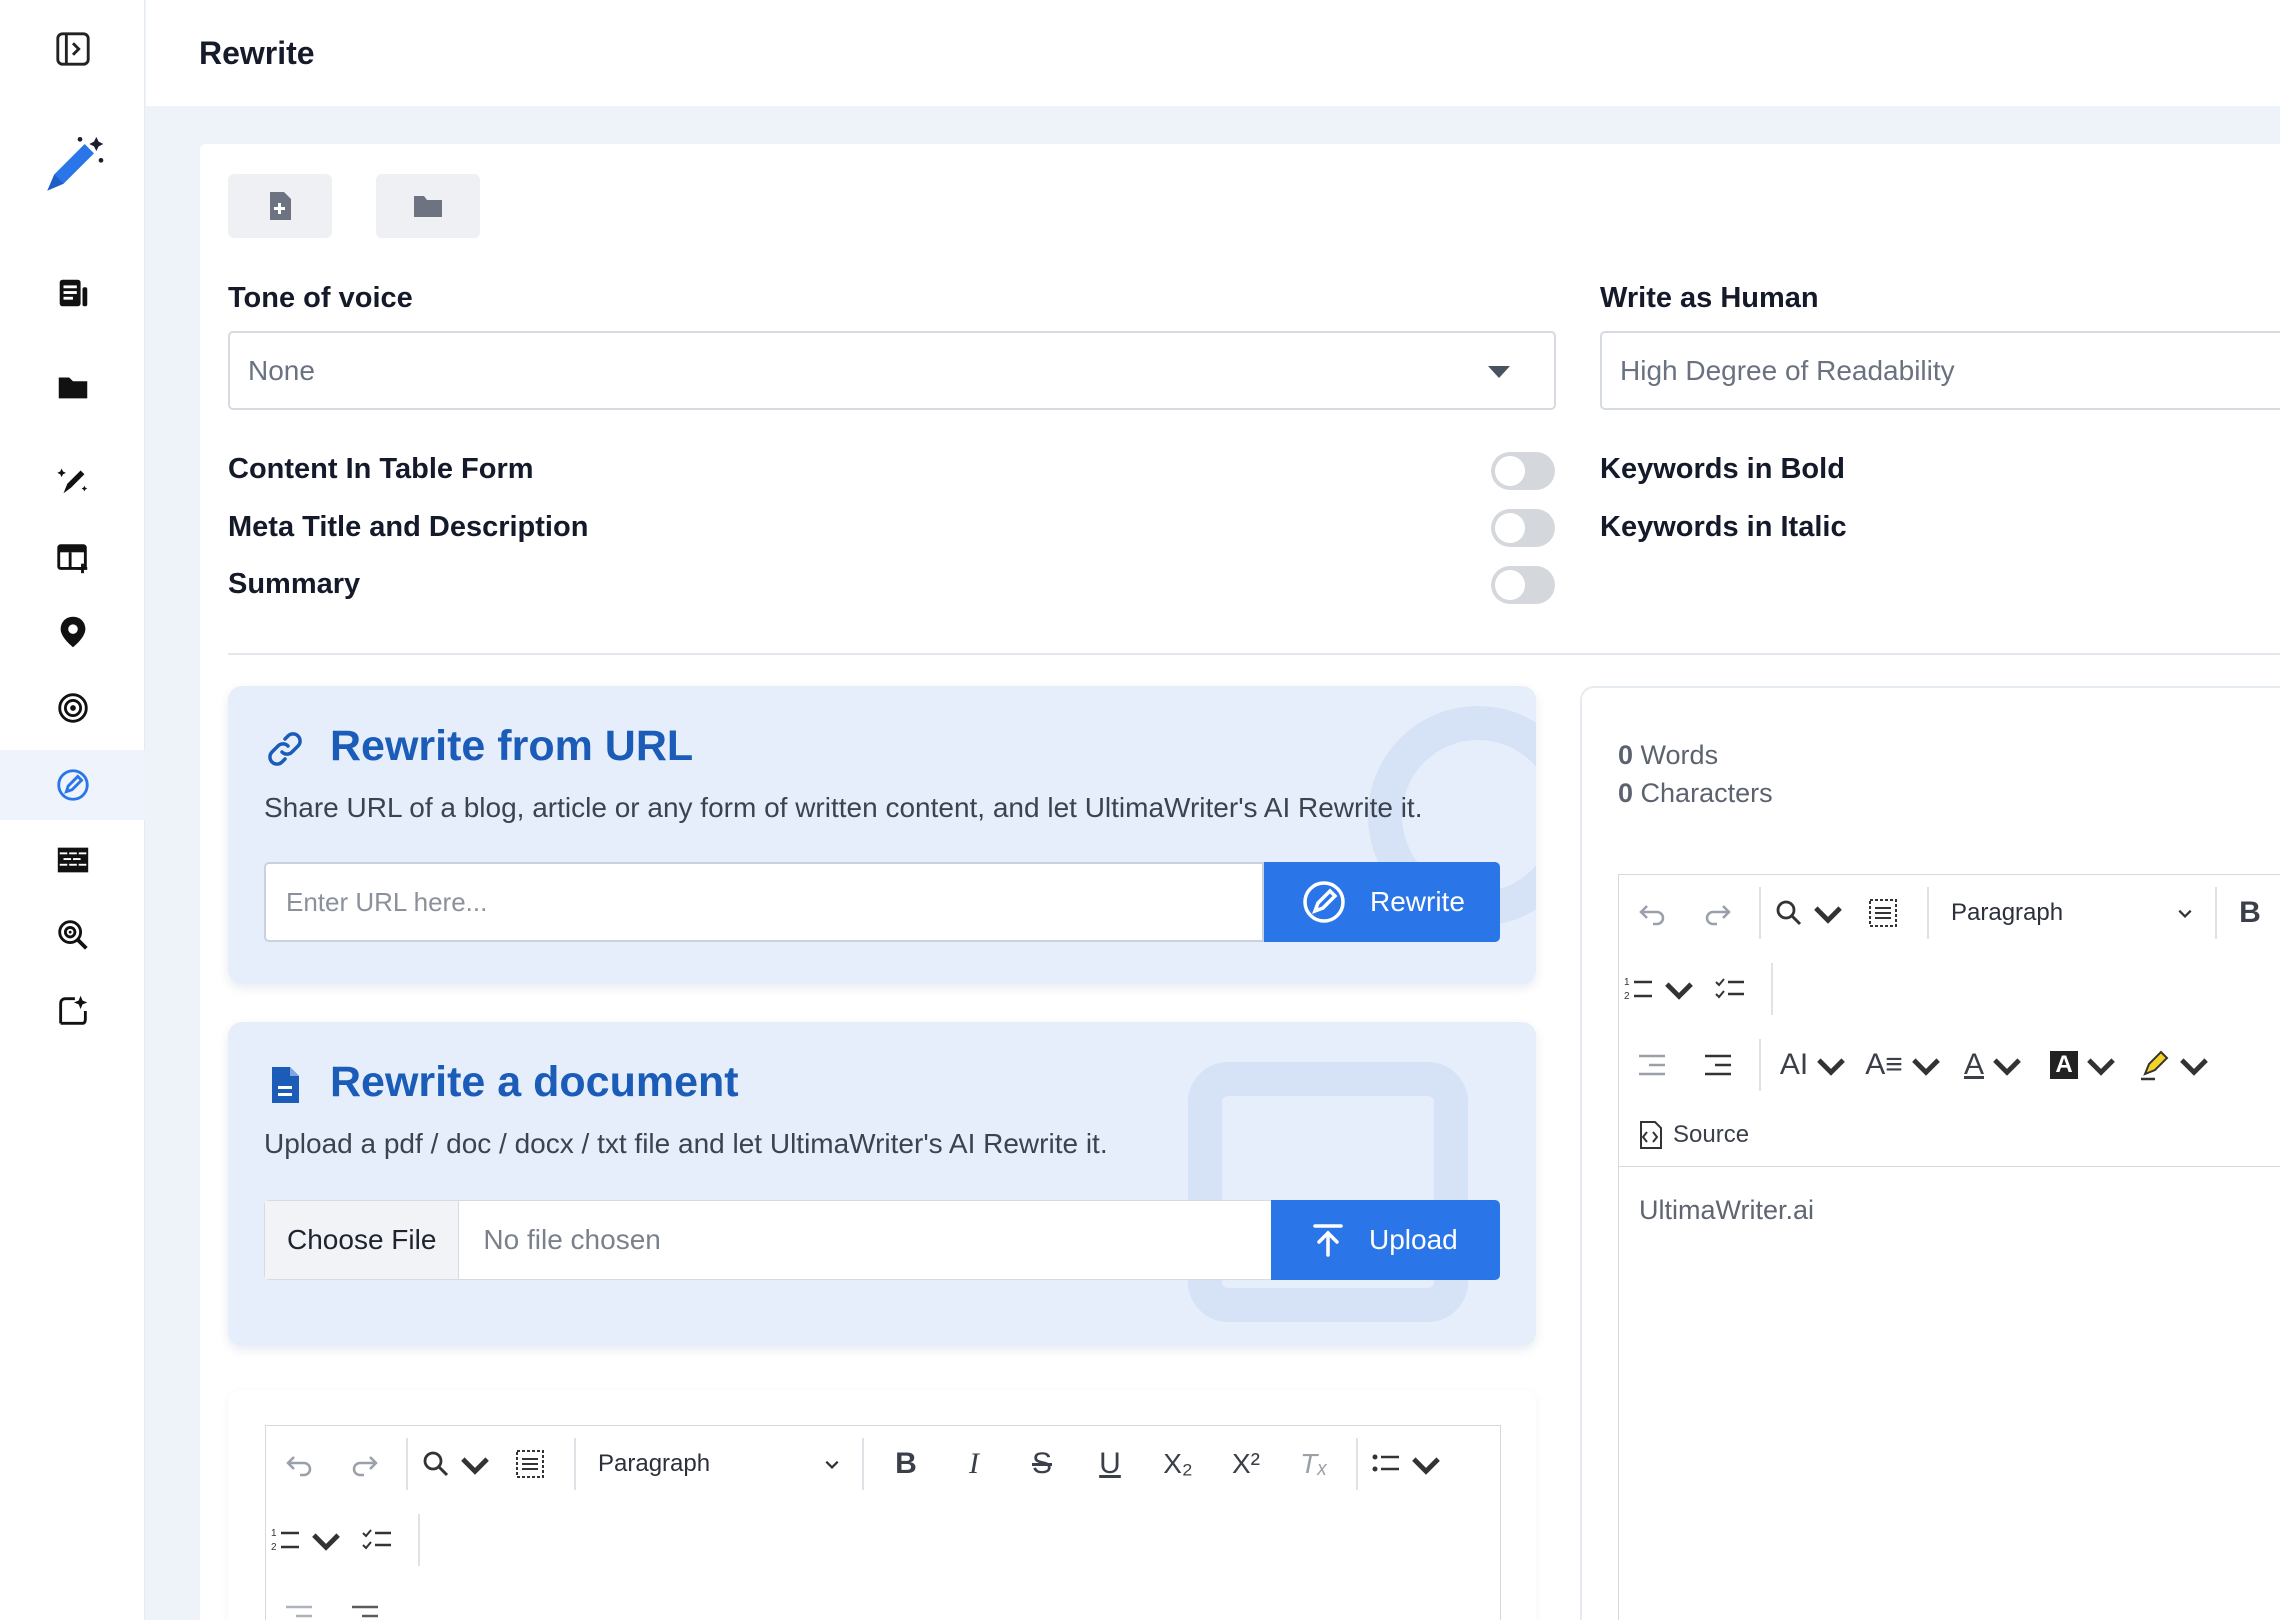  What do you see at coordinates (1523, 471) in the screenshot?
I see `table-form-toggle` at bounding box center [1523, 471].